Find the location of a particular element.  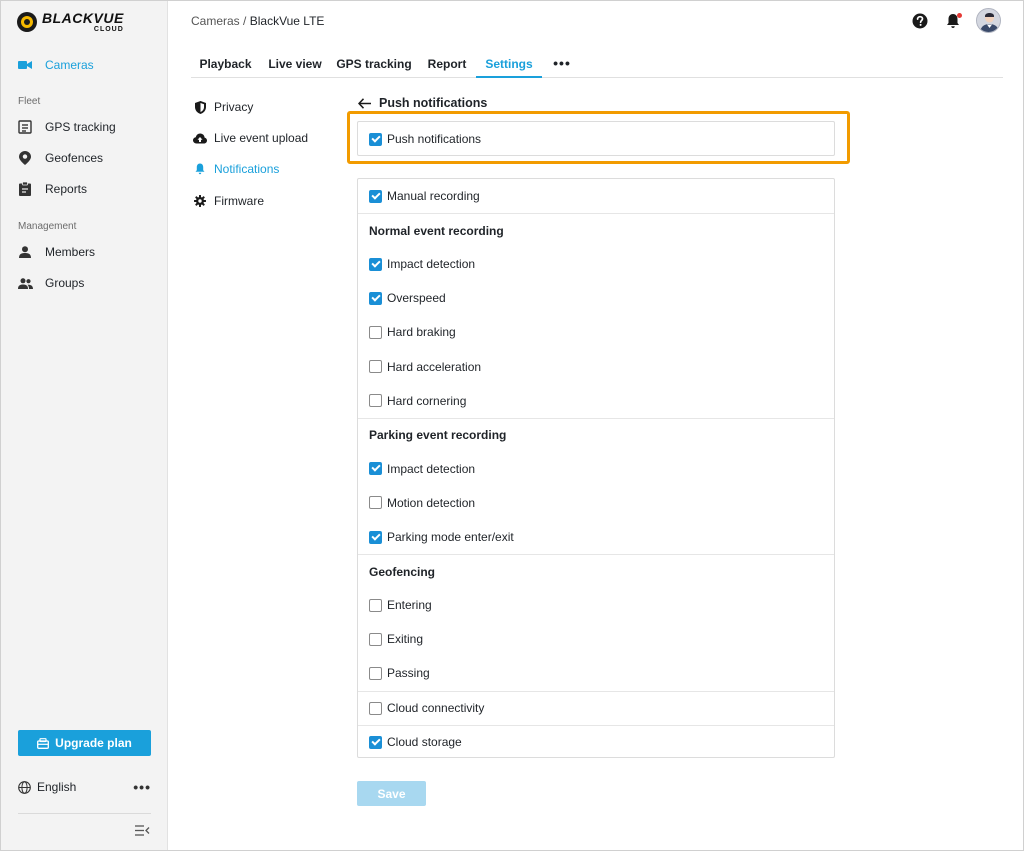

checkbox-label: Cloud connectivity is located at coordinates (436, 708).